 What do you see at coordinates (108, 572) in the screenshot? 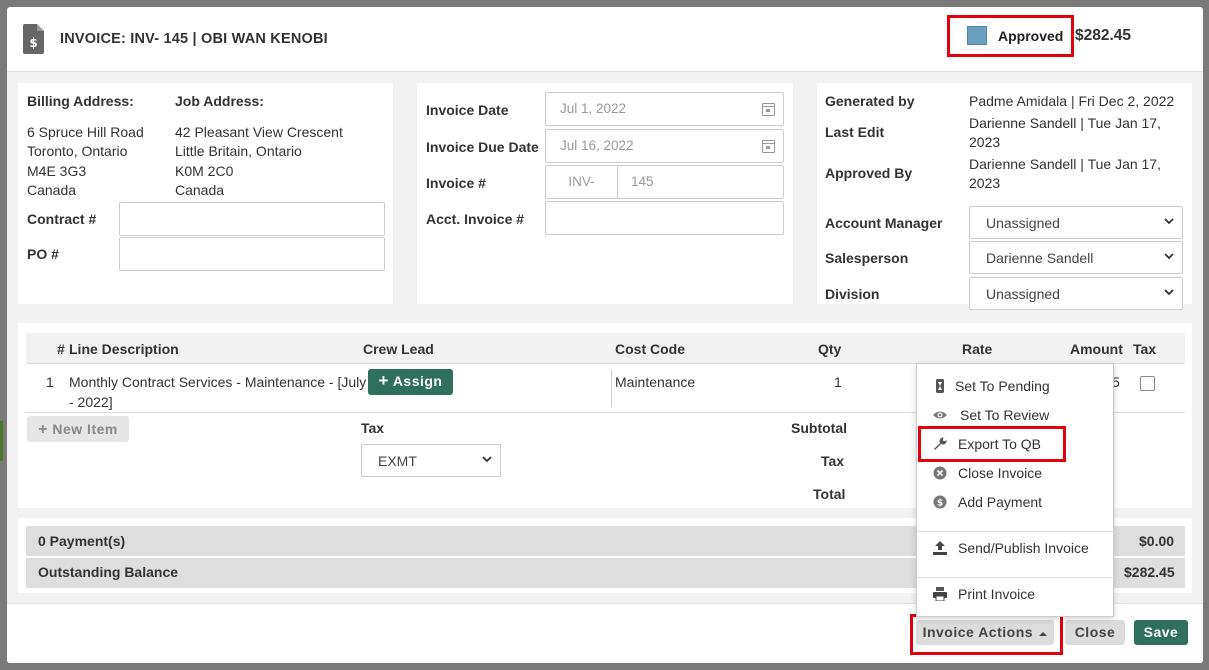
I see `outstanding-label: Outstanding Balance` at bounding box center [108, 572].